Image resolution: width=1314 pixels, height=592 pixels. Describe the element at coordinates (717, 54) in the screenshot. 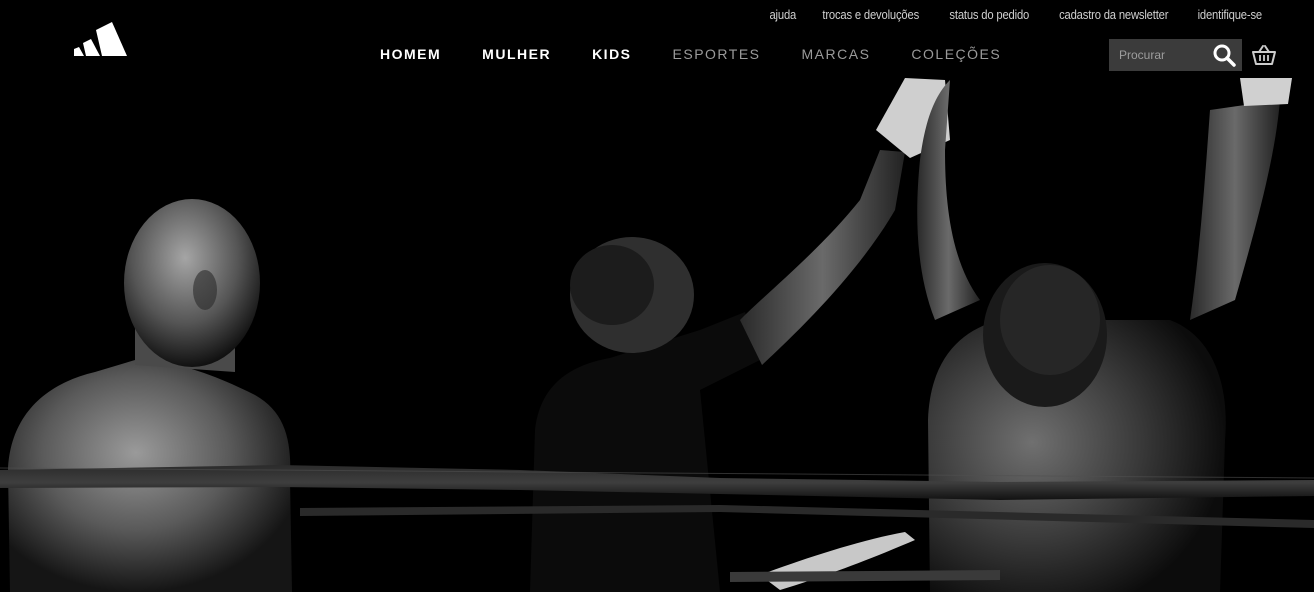

I see `nav-esportes: ESPORTES` at that location.